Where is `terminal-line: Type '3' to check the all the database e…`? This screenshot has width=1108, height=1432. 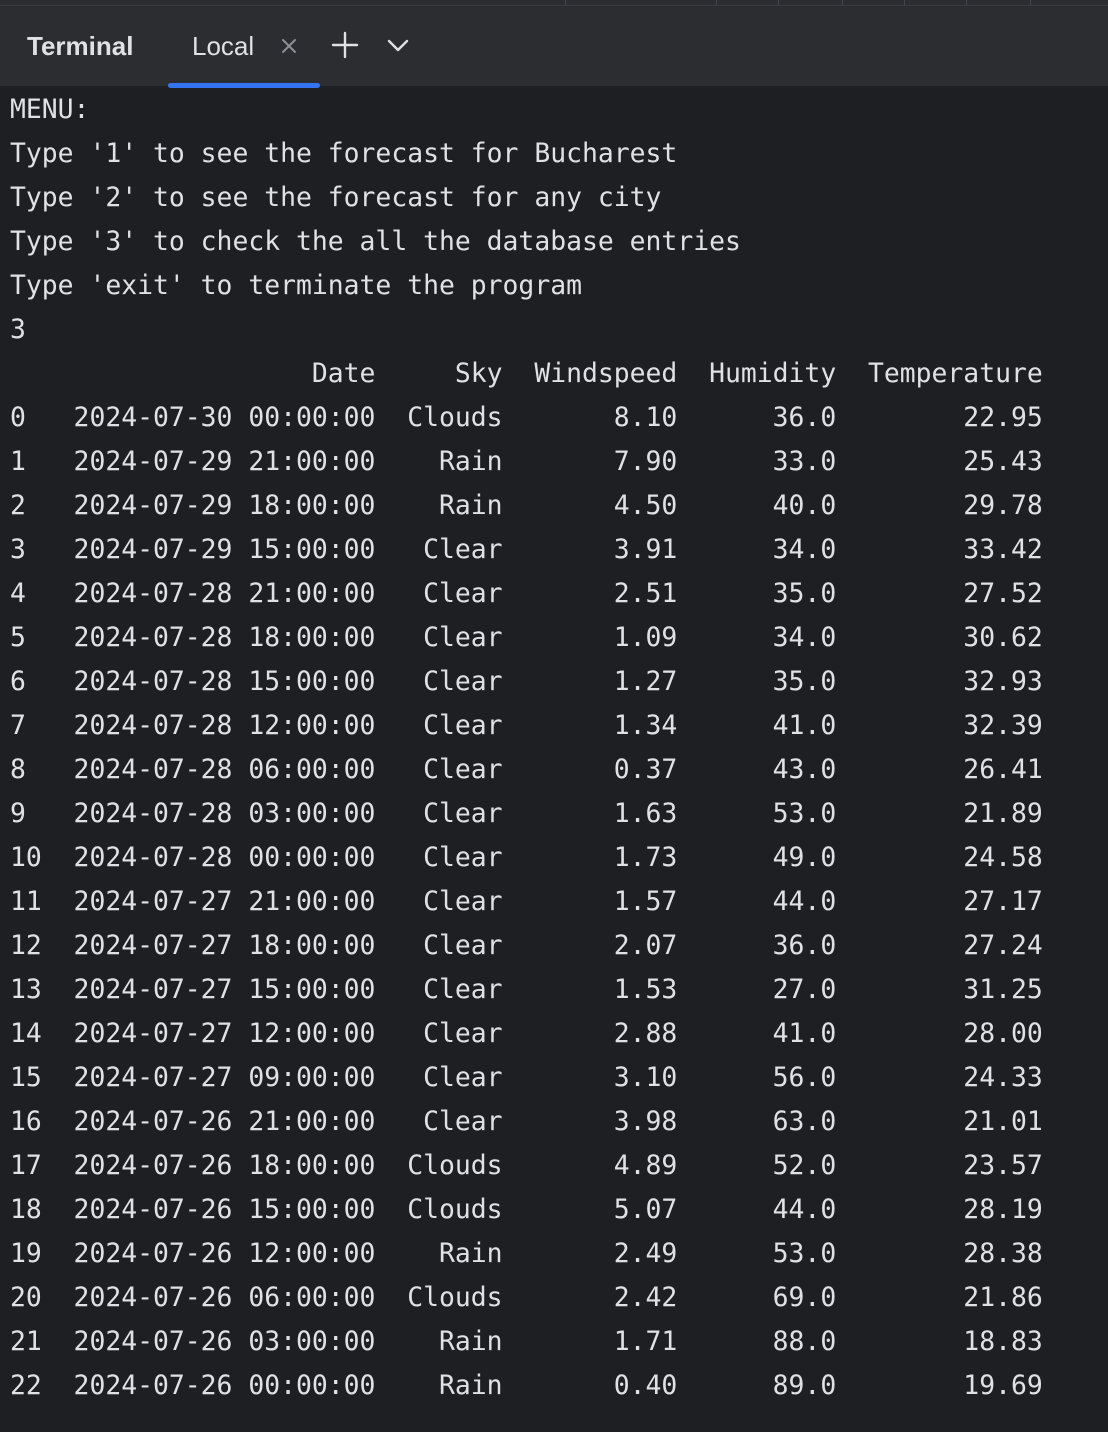
terminal-line: Type '3' to check the all the database e… is located at coordinates (375, 241).